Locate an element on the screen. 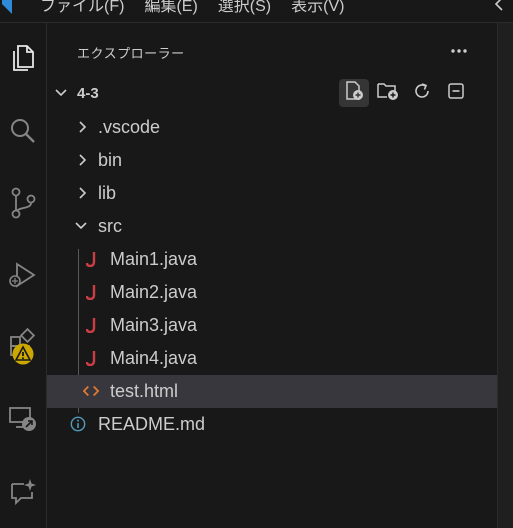 The height and width of the screenshot is (528, 513). search-button is located at coordinates (23, 133).